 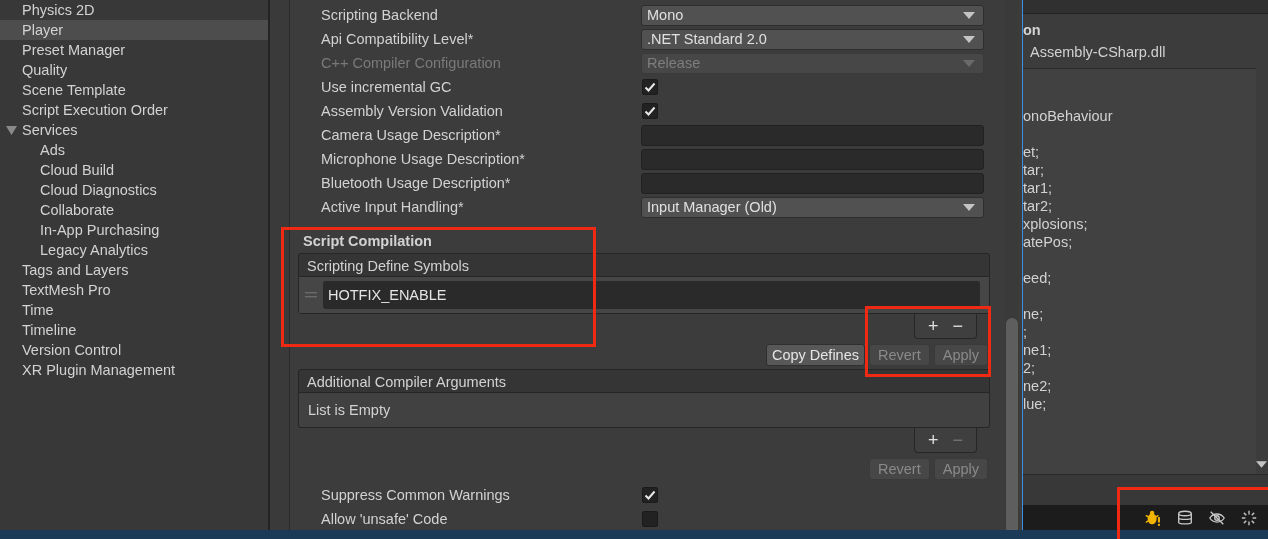 What do you see at coordinates (644, 265) in the screenshot?
I see `list-header: Scripting Define Symbols` at bounding box center [644, 265].